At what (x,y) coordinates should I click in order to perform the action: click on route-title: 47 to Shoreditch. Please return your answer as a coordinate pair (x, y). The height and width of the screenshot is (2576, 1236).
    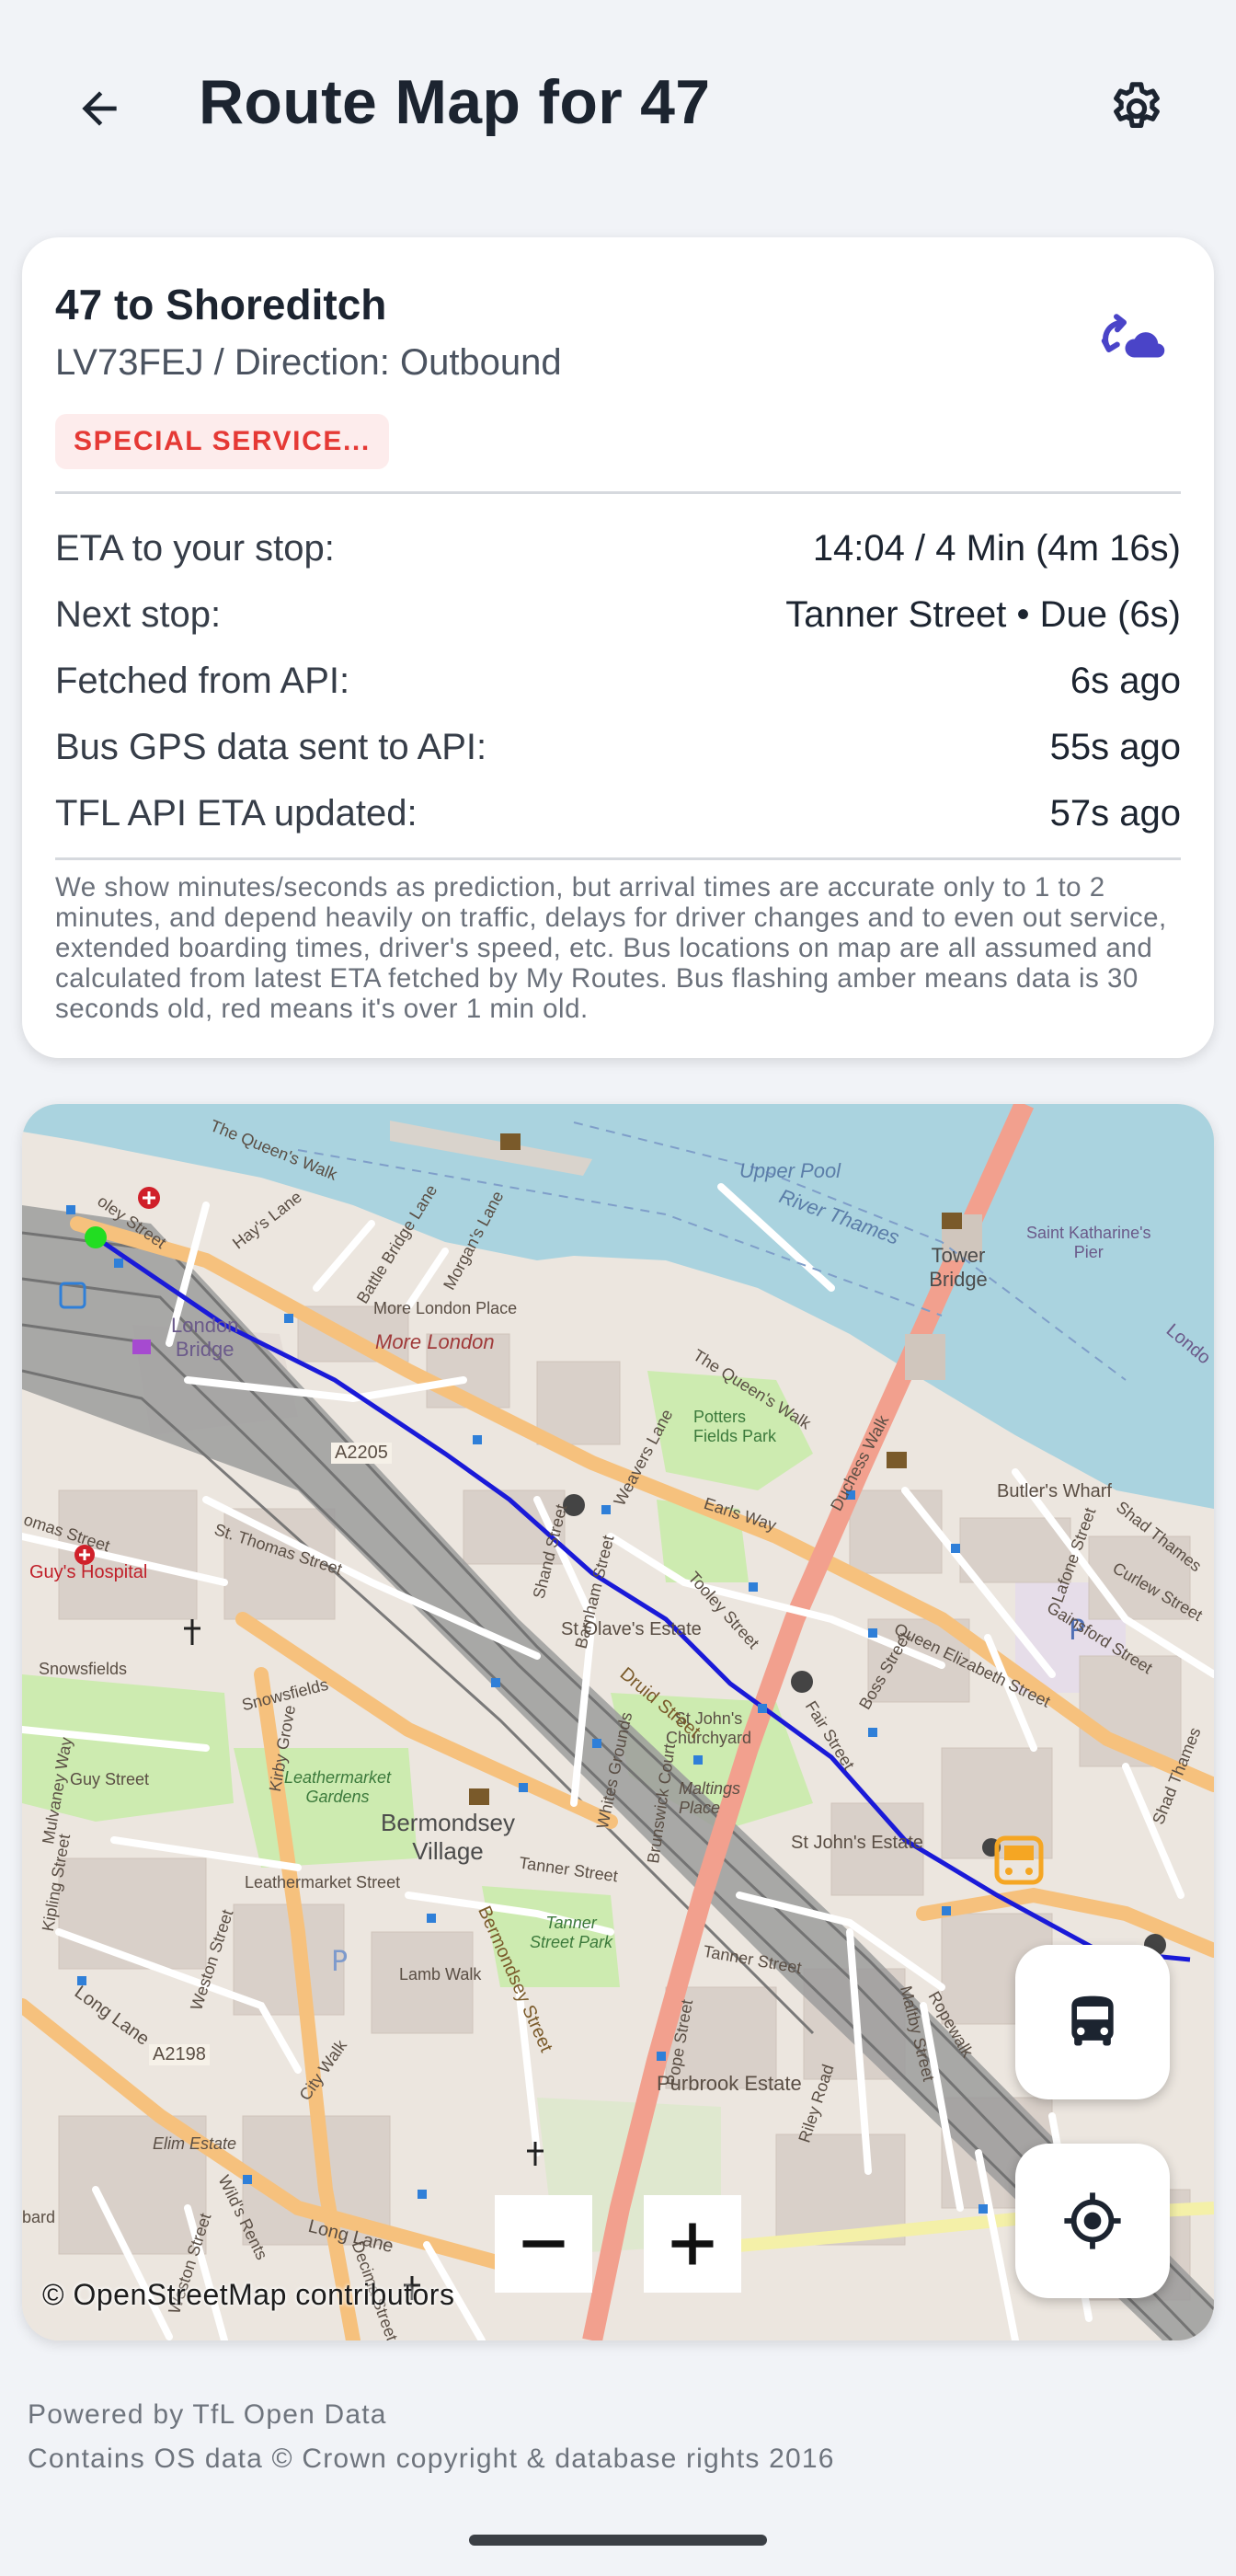
    Looking at the image, I should click on (221, 304).